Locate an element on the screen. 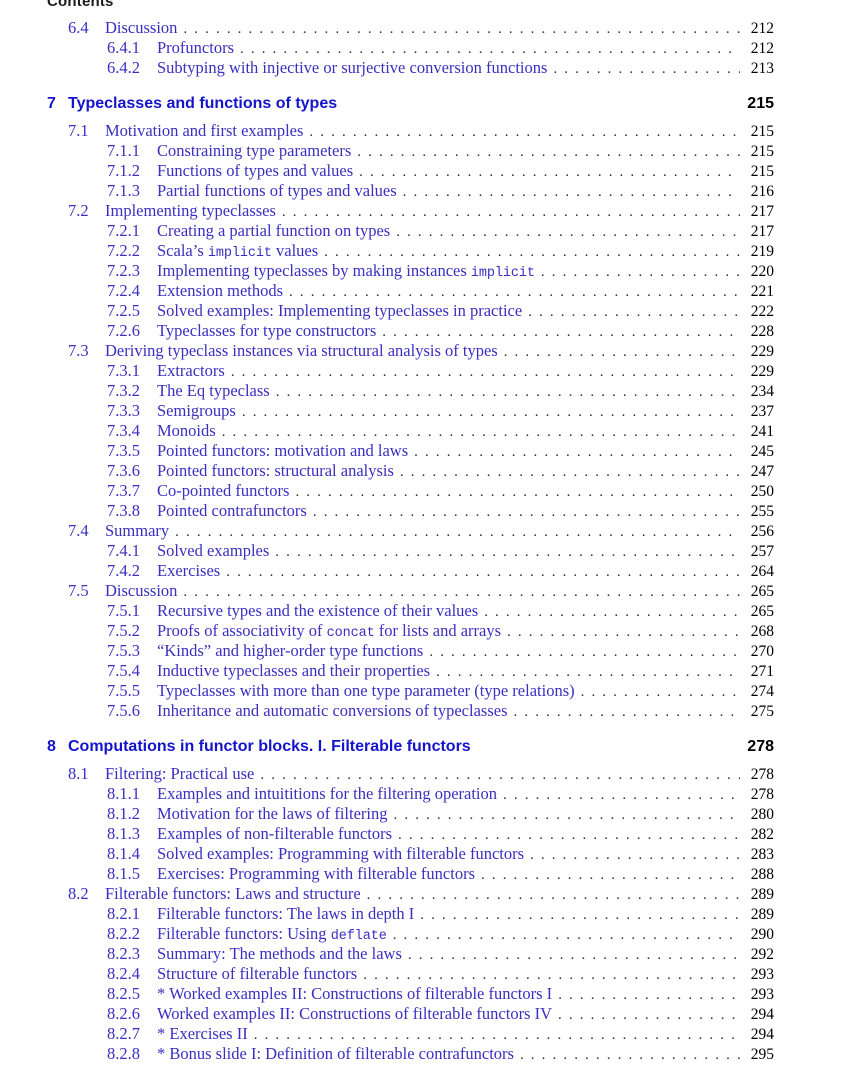  entry-number: 7 is located at coordinates (51, 103).